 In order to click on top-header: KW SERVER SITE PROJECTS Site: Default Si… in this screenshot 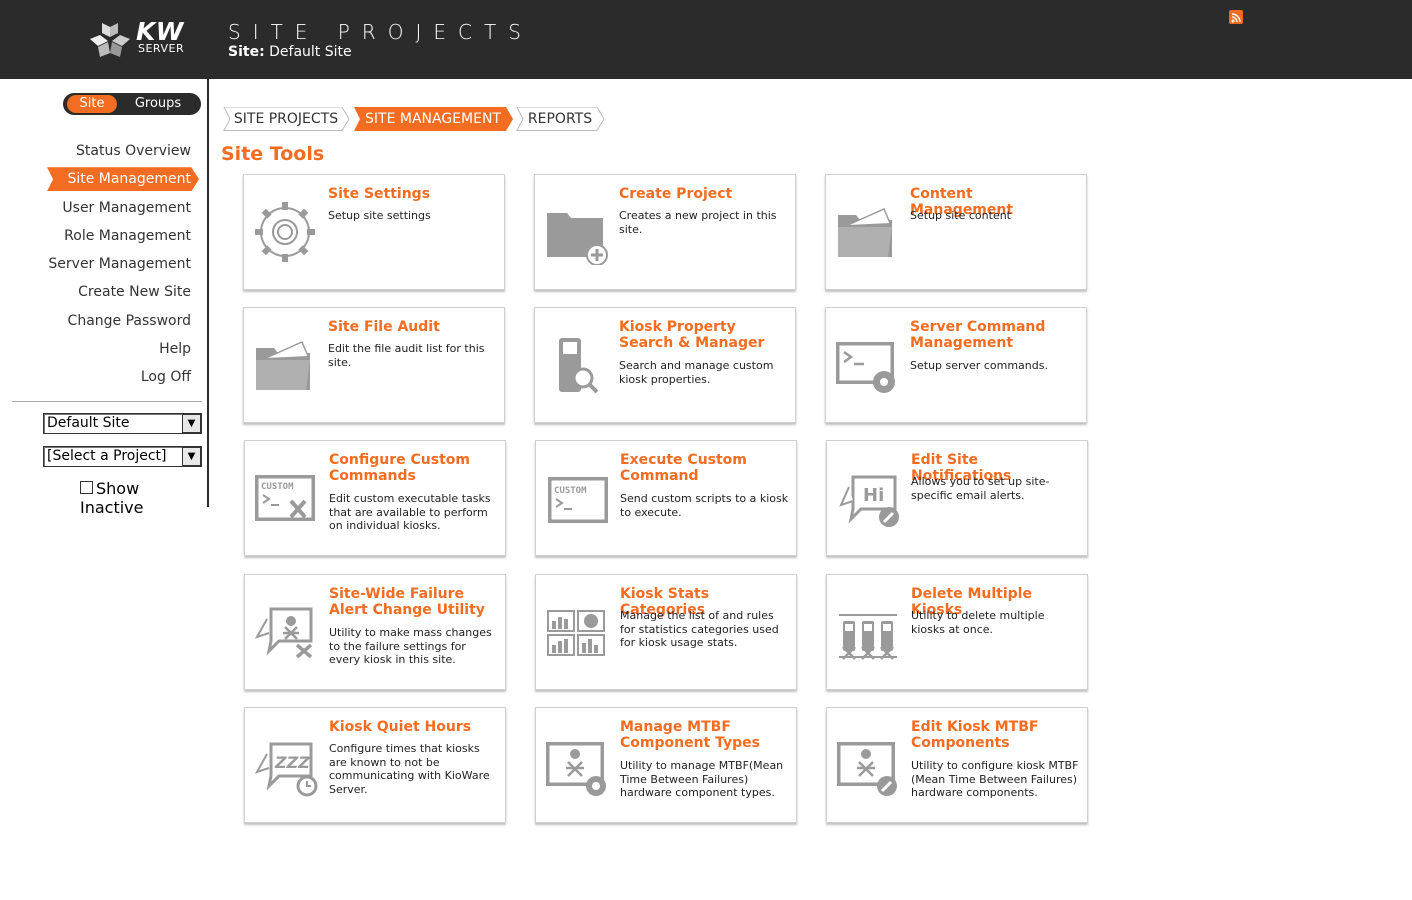, I will do `click(706, 39)`.